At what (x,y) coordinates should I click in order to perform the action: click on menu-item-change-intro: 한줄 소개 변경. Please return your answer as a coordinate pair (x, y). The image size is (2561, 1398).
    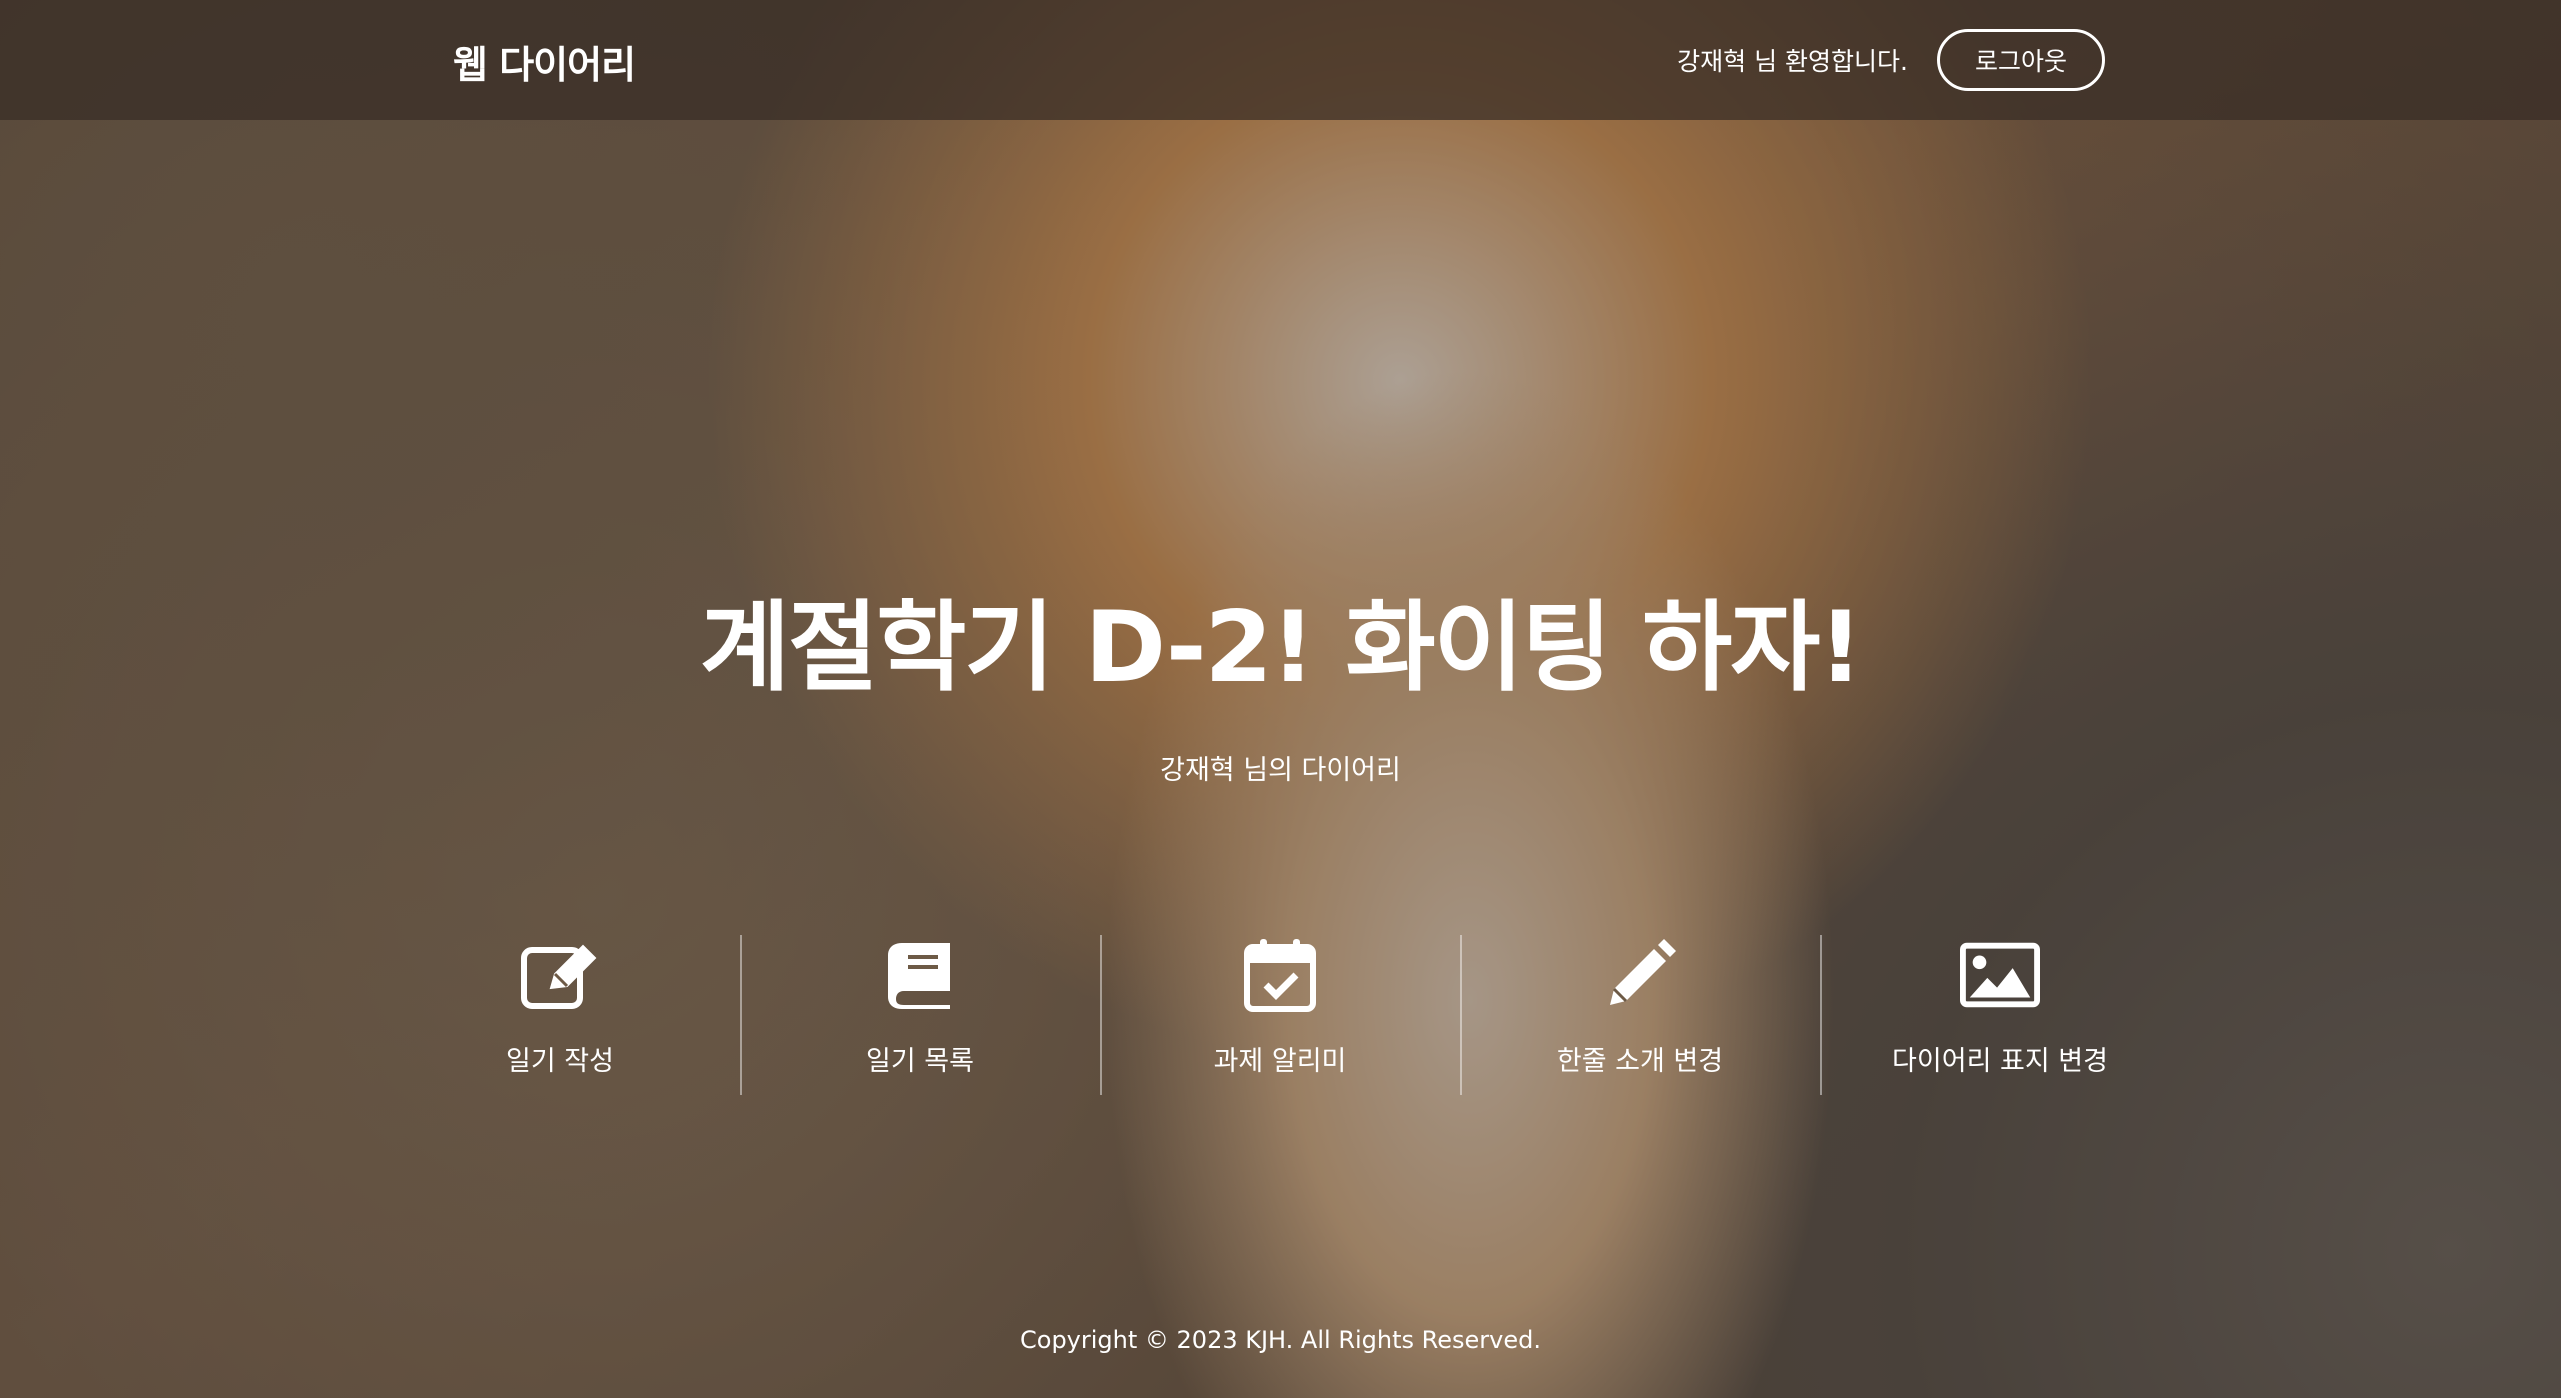
    Looking at the image, I should click on (1640, 1015).